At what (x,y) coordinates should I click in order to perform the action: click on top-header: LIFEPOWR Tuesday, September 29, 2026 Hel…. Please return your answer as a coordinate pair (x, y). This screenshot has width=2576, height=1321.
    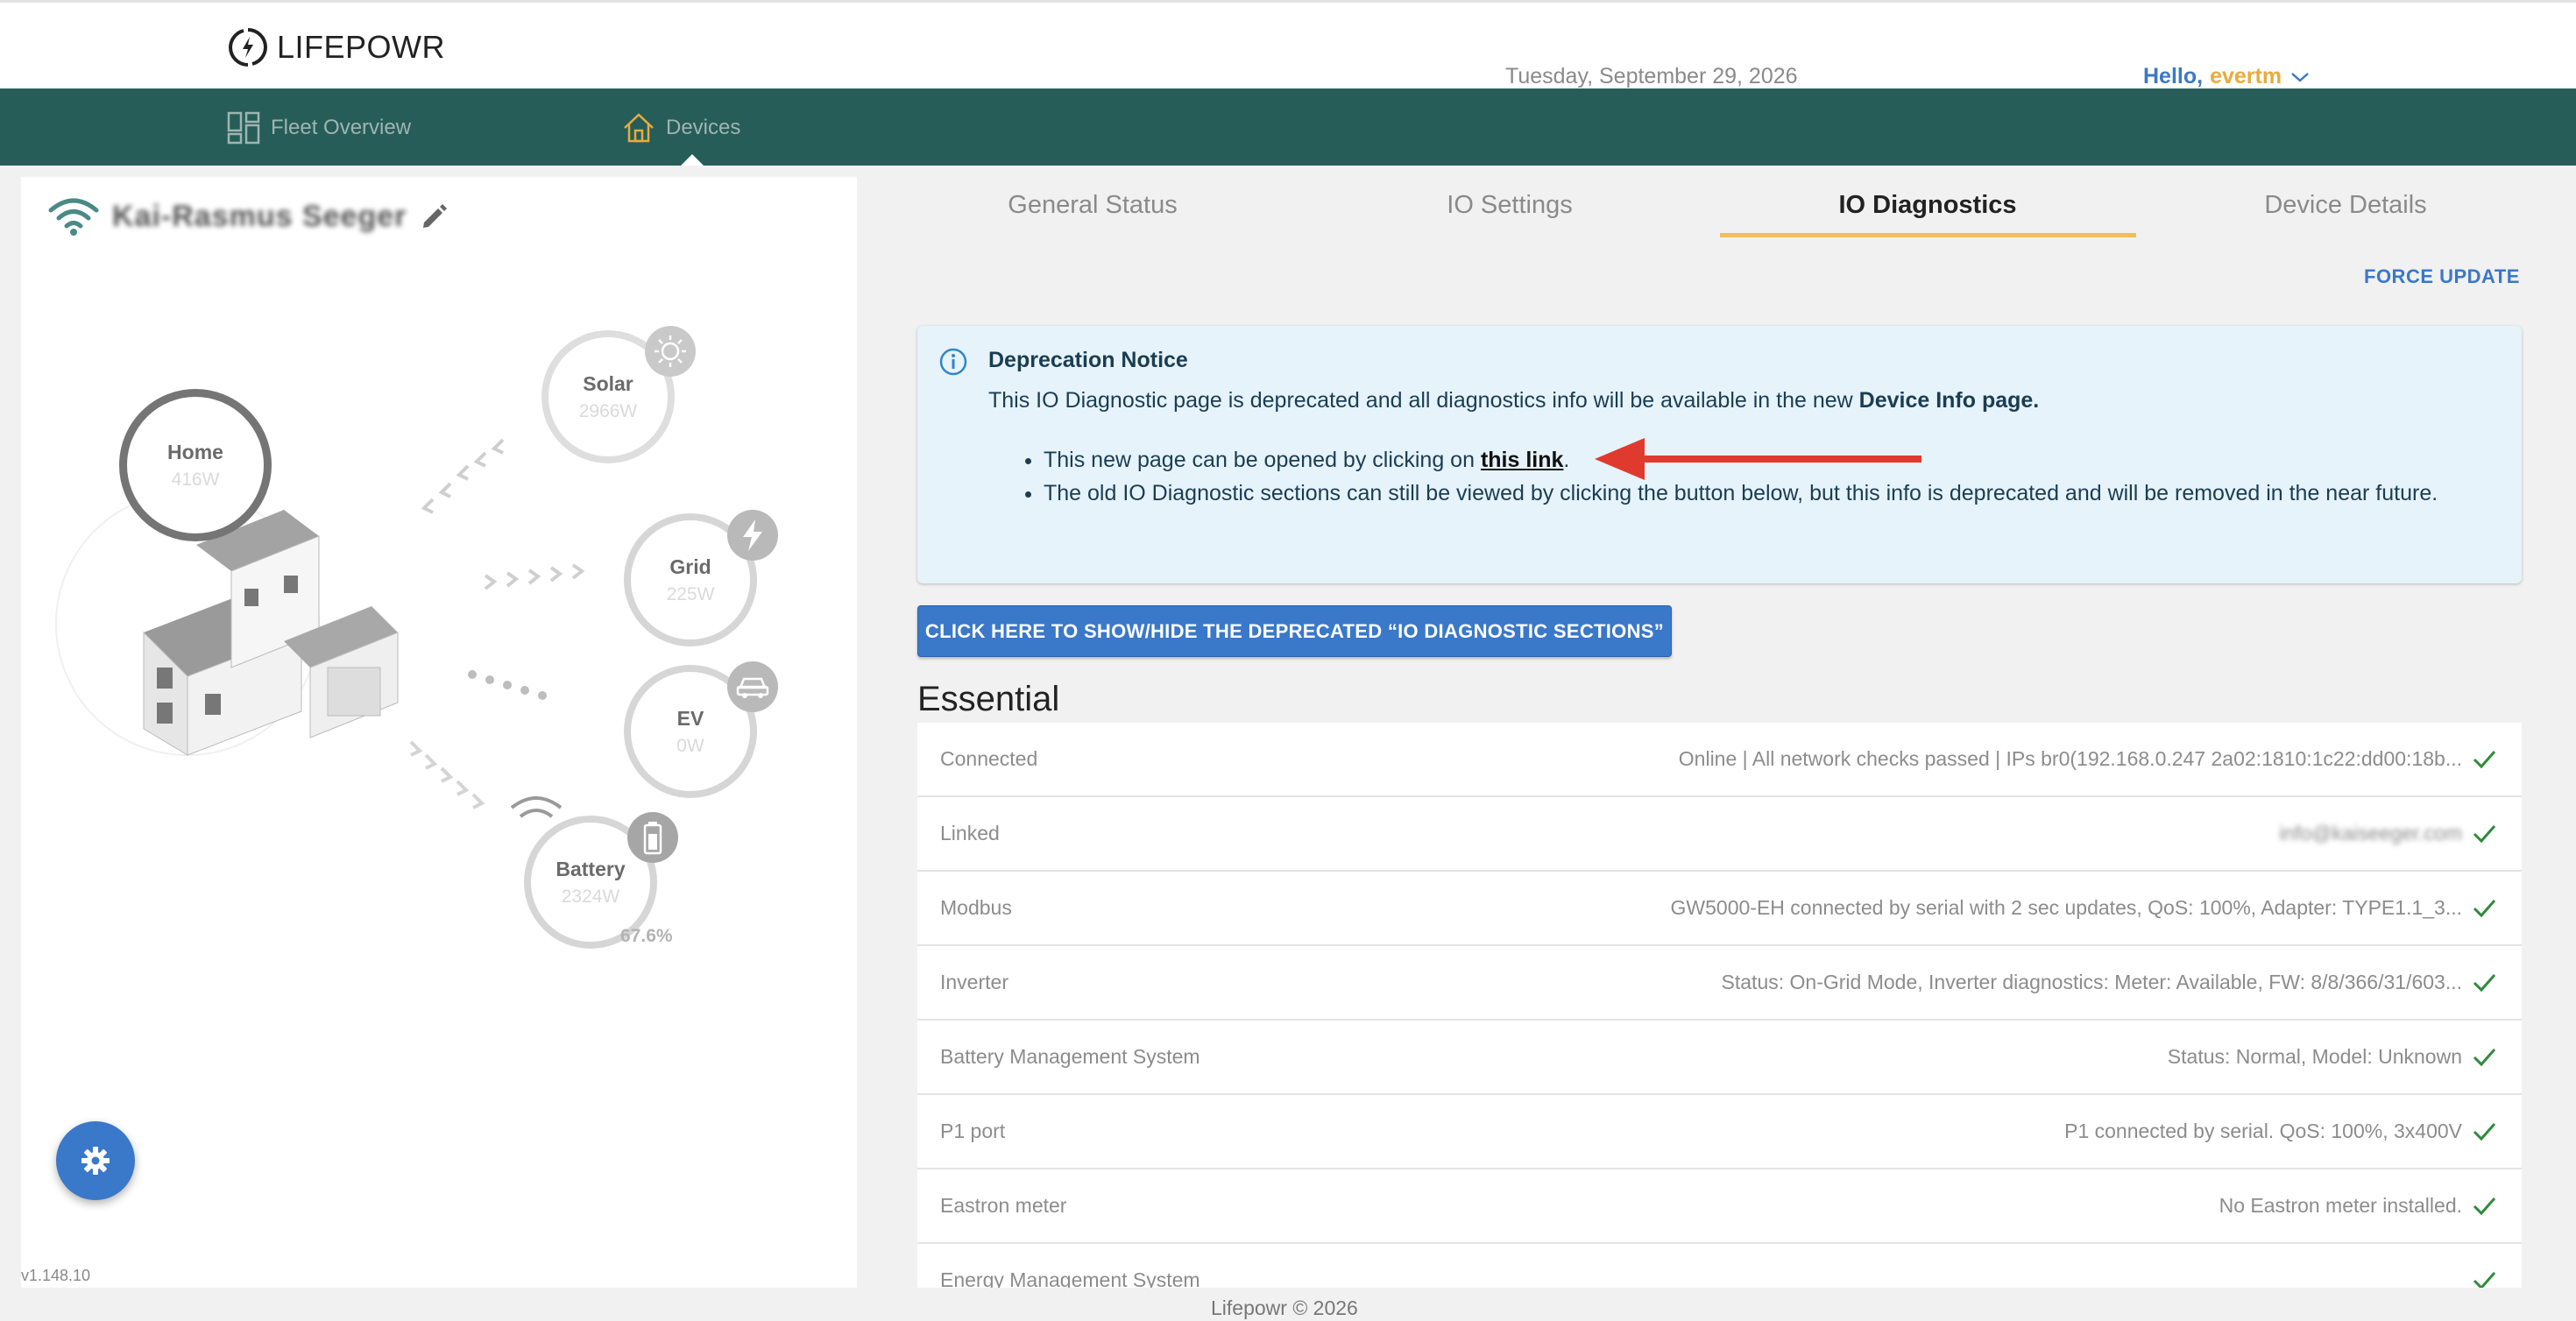
    Looking at the image, I should click on (1288, 44).